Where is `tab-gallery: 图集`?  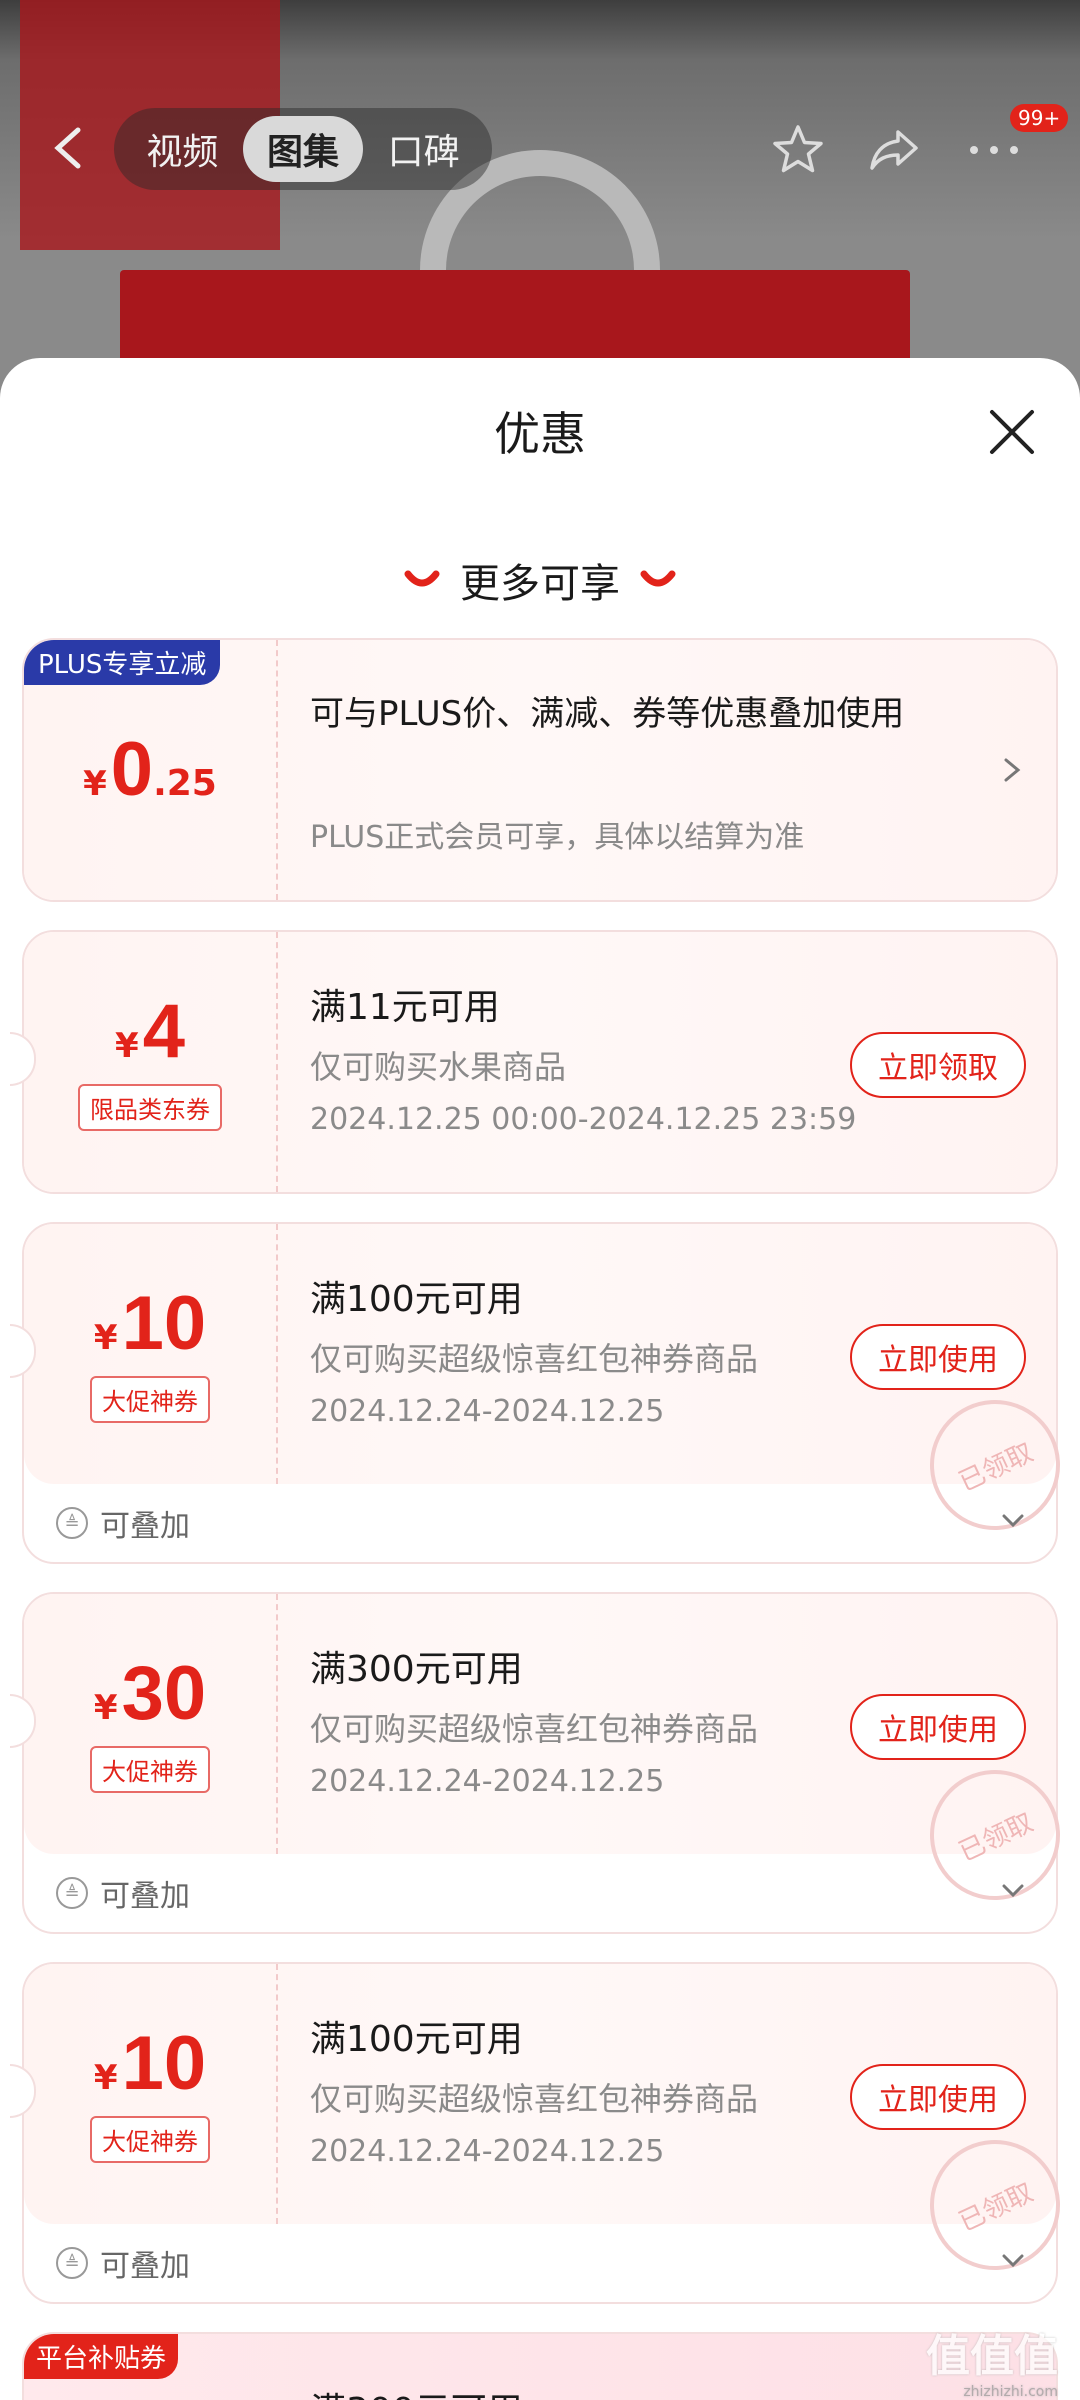 tab-gallery: 图集 is located at coordinates (303, 149).